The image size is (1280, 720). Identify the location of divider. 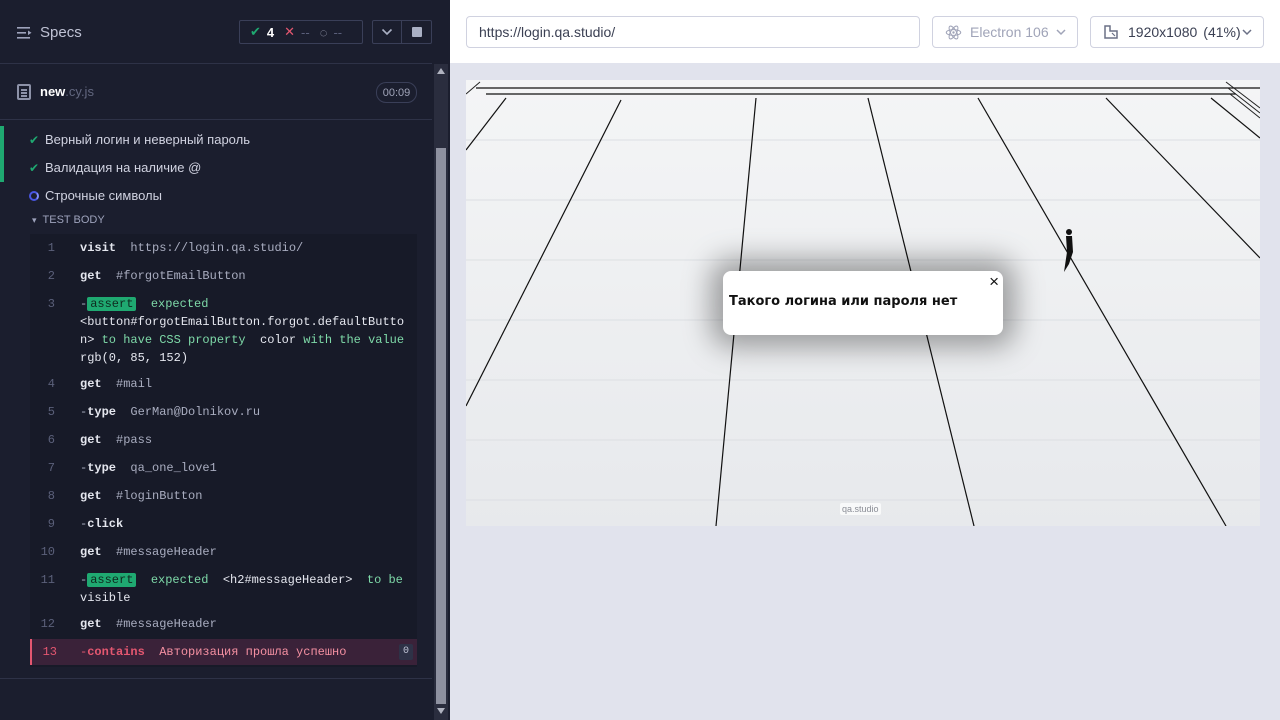
(216, 678).